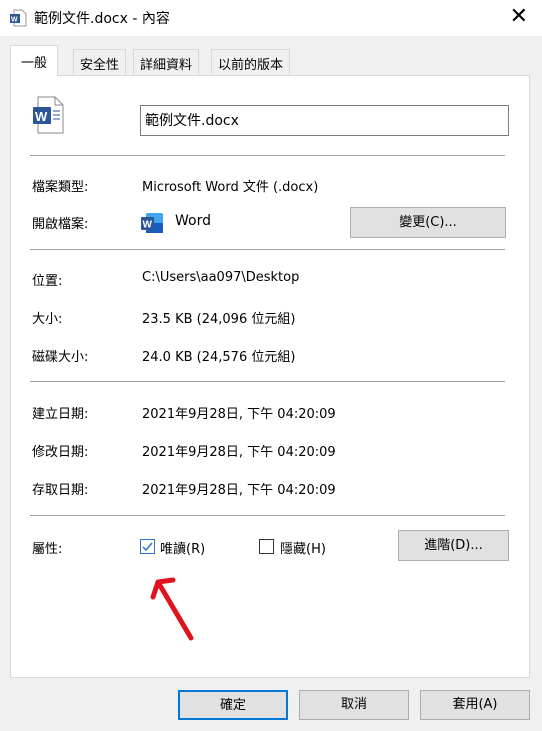 The width and height of the screenshot is (542, 731). I want to click on readonly-checkbox, so click(147, 546).